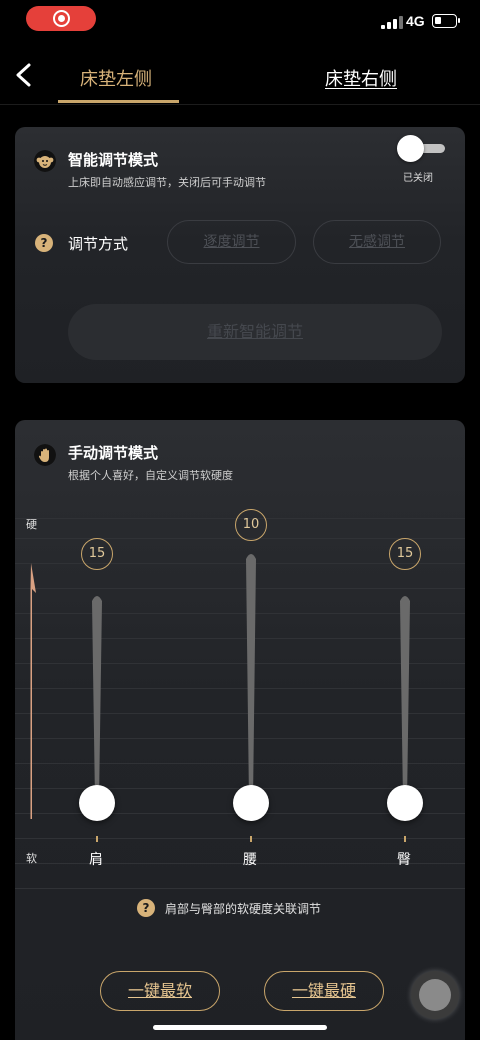 Image resolution: width=480 pixels, height=1040 pixels. What do you see at coordinates (160, 991) in the screenshot?
I see `softest-button: 一键最软` at bounding box center [160, 991].